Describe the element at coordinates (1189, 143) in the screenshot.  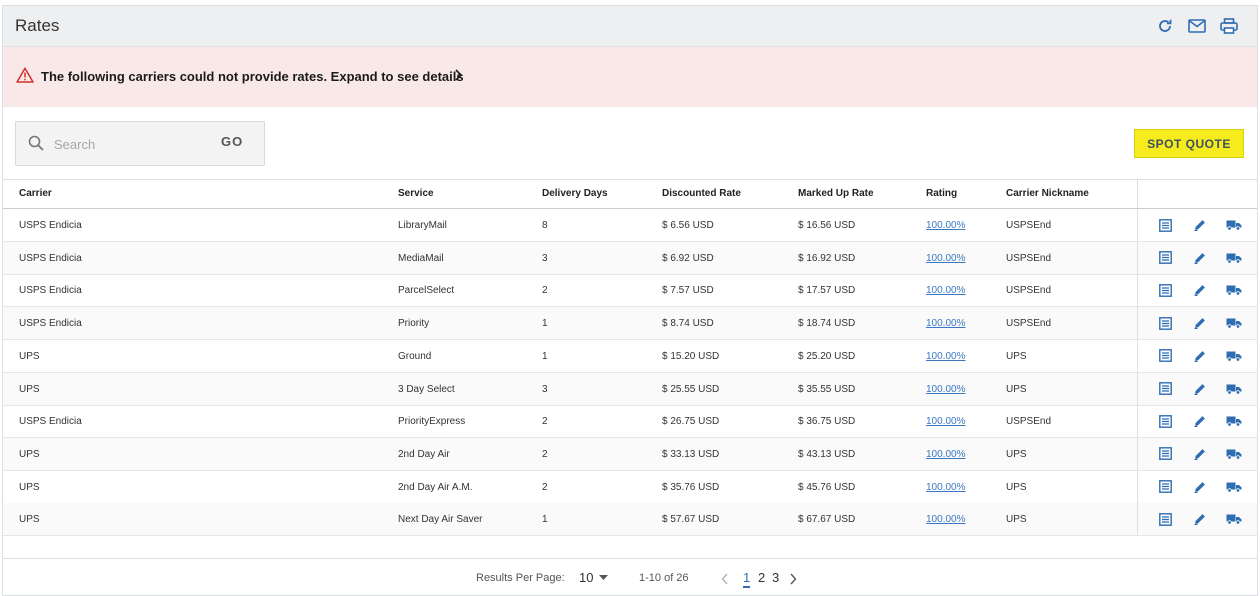
I see `spot-quote-button: SPOT QUOTE` at that location.